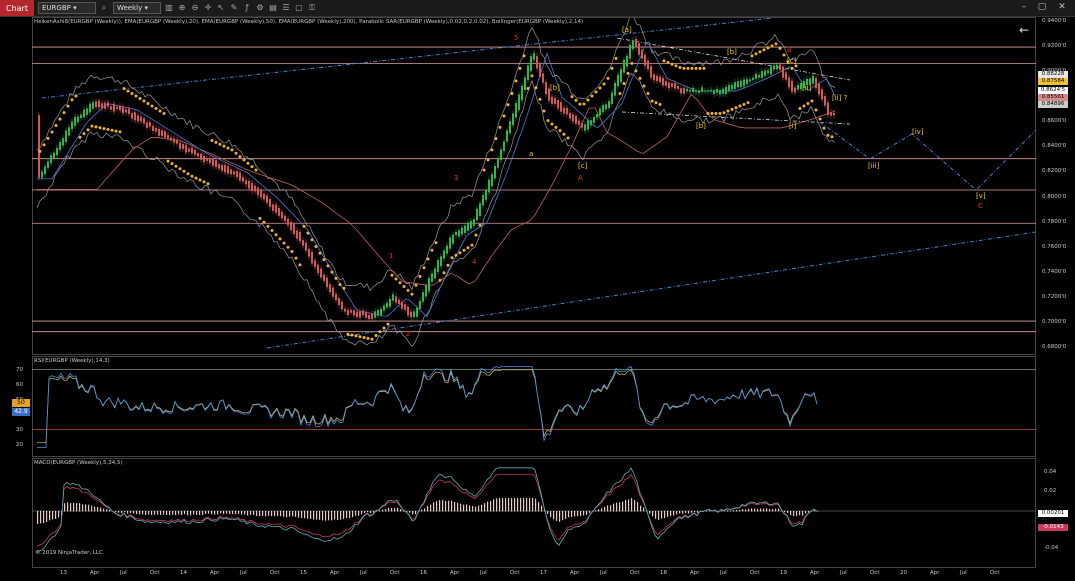  What do you see at coordinates (935, 573) in the screenshot?
I see `time-tick-label: Apr` at bounding box center [935, 573].